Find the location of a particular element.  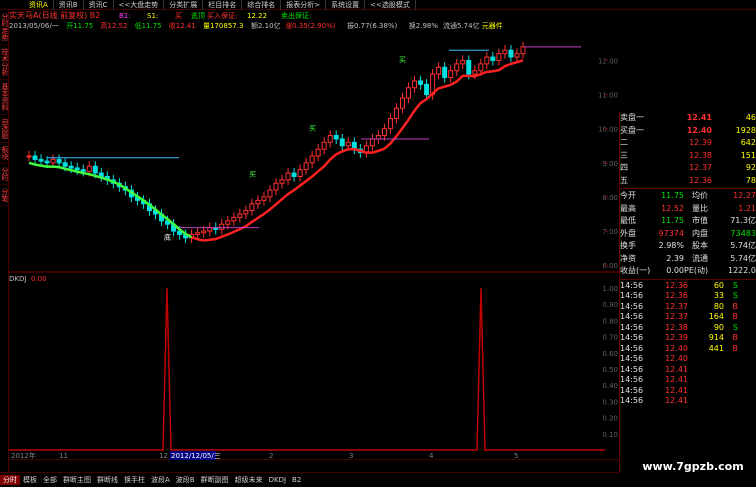

left-tab-0: 分时走势 is located at coordinates (4, 27).